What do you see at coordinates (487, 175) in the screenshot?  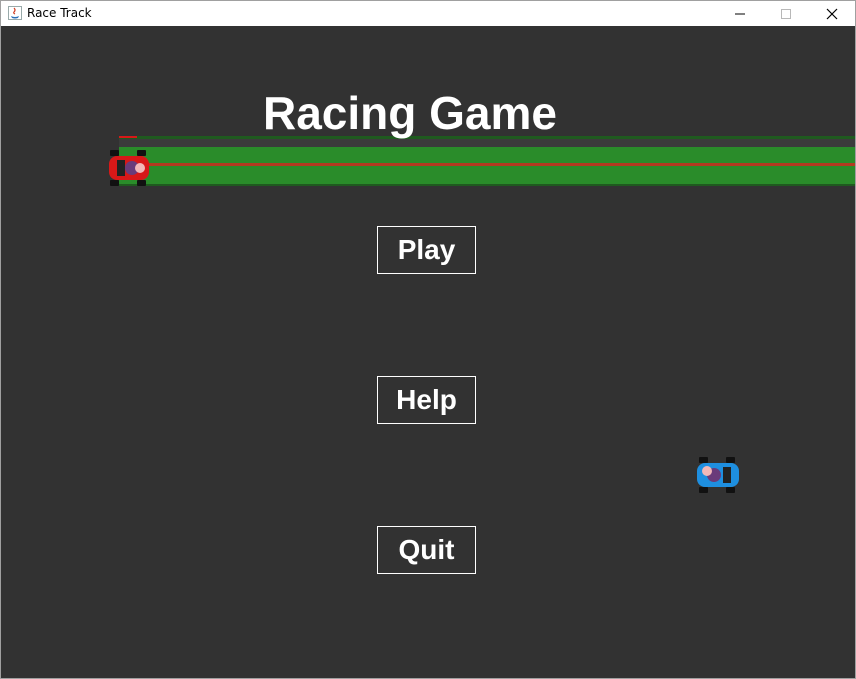 I see `track-lower-green` at bounding box center [487, 175].